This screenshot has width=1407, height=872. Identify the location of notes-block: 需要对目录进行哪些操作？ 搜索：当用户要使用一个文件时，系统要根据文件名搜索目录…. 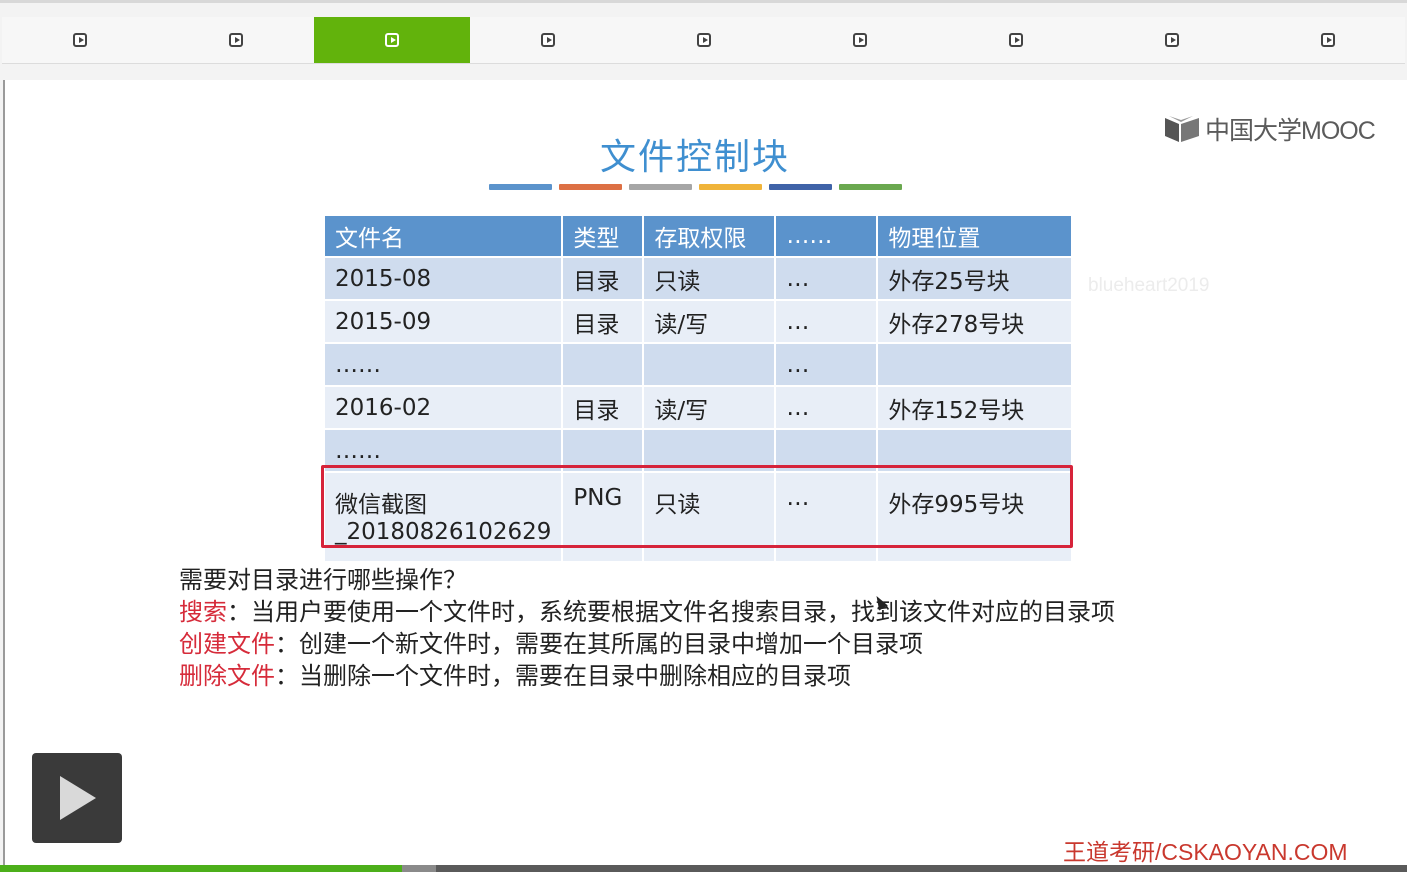
(647, 628).